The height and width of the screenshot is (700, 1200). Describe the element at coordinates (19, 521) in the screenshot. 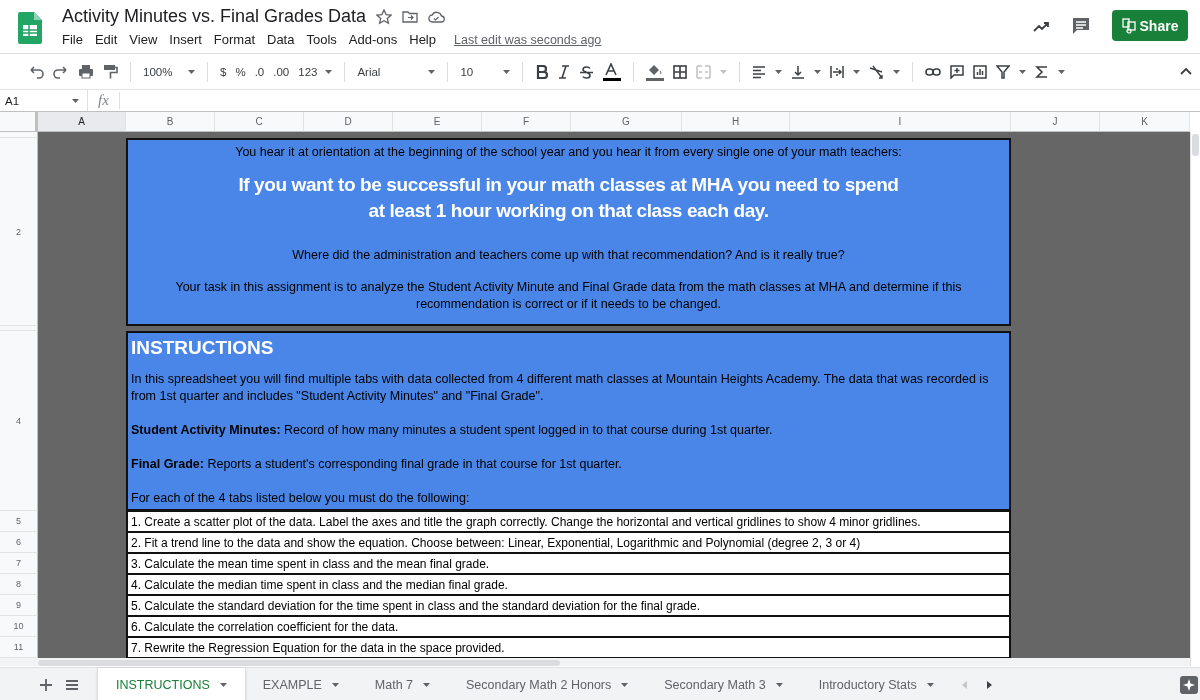

I see `row-header: 5` at that location.